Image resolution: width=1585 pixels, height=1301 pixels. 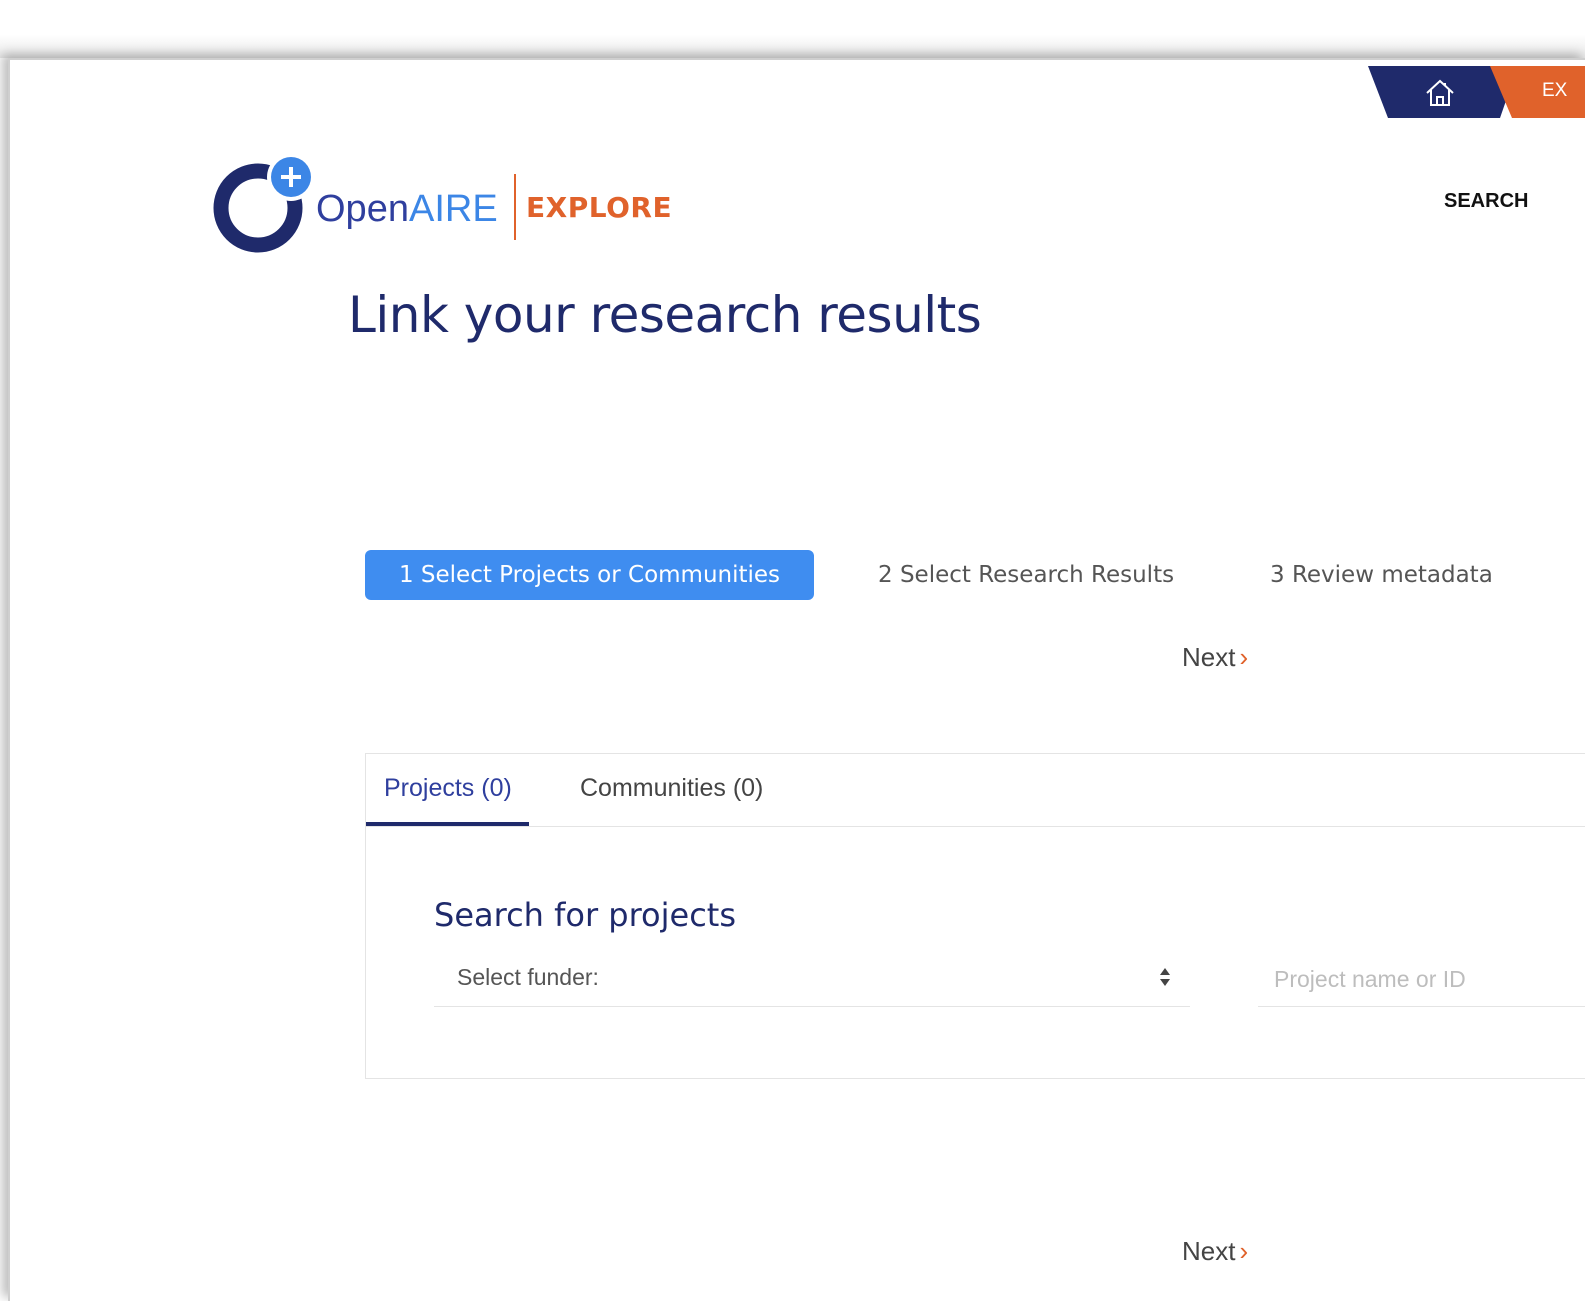 What do you see at coordinates (1537, 92) in the screenshot?
I see `explore-portal-link: EX` at bounding box center [1537, 92].